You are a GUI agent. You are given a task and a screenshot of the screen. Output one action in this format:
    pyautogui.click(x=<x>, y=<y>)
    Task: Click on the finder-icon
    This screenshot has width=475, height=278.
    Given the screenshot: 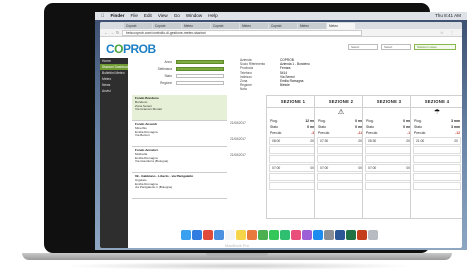 What is the action you would take?
    pyautogui.click(x=186, y=235)
    